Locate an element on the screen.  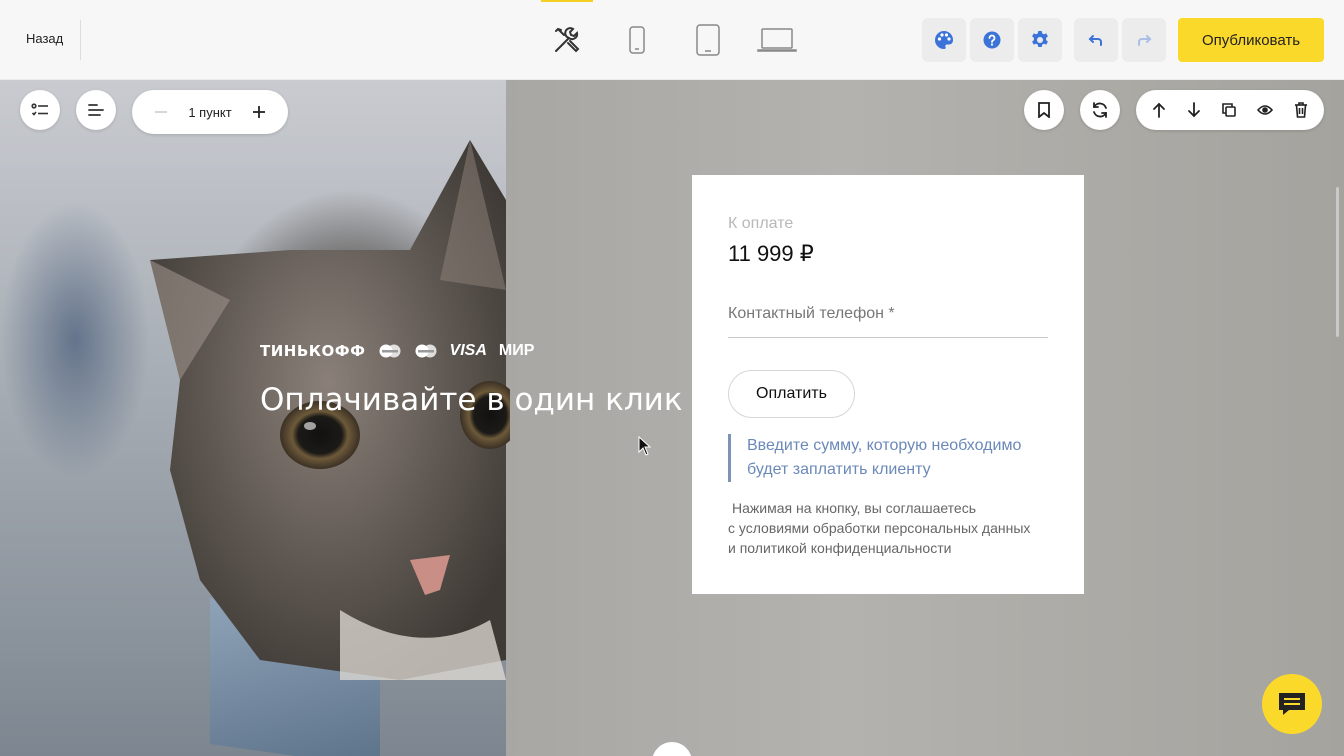
duplicate-icon is located at coordinates (1229, 110).